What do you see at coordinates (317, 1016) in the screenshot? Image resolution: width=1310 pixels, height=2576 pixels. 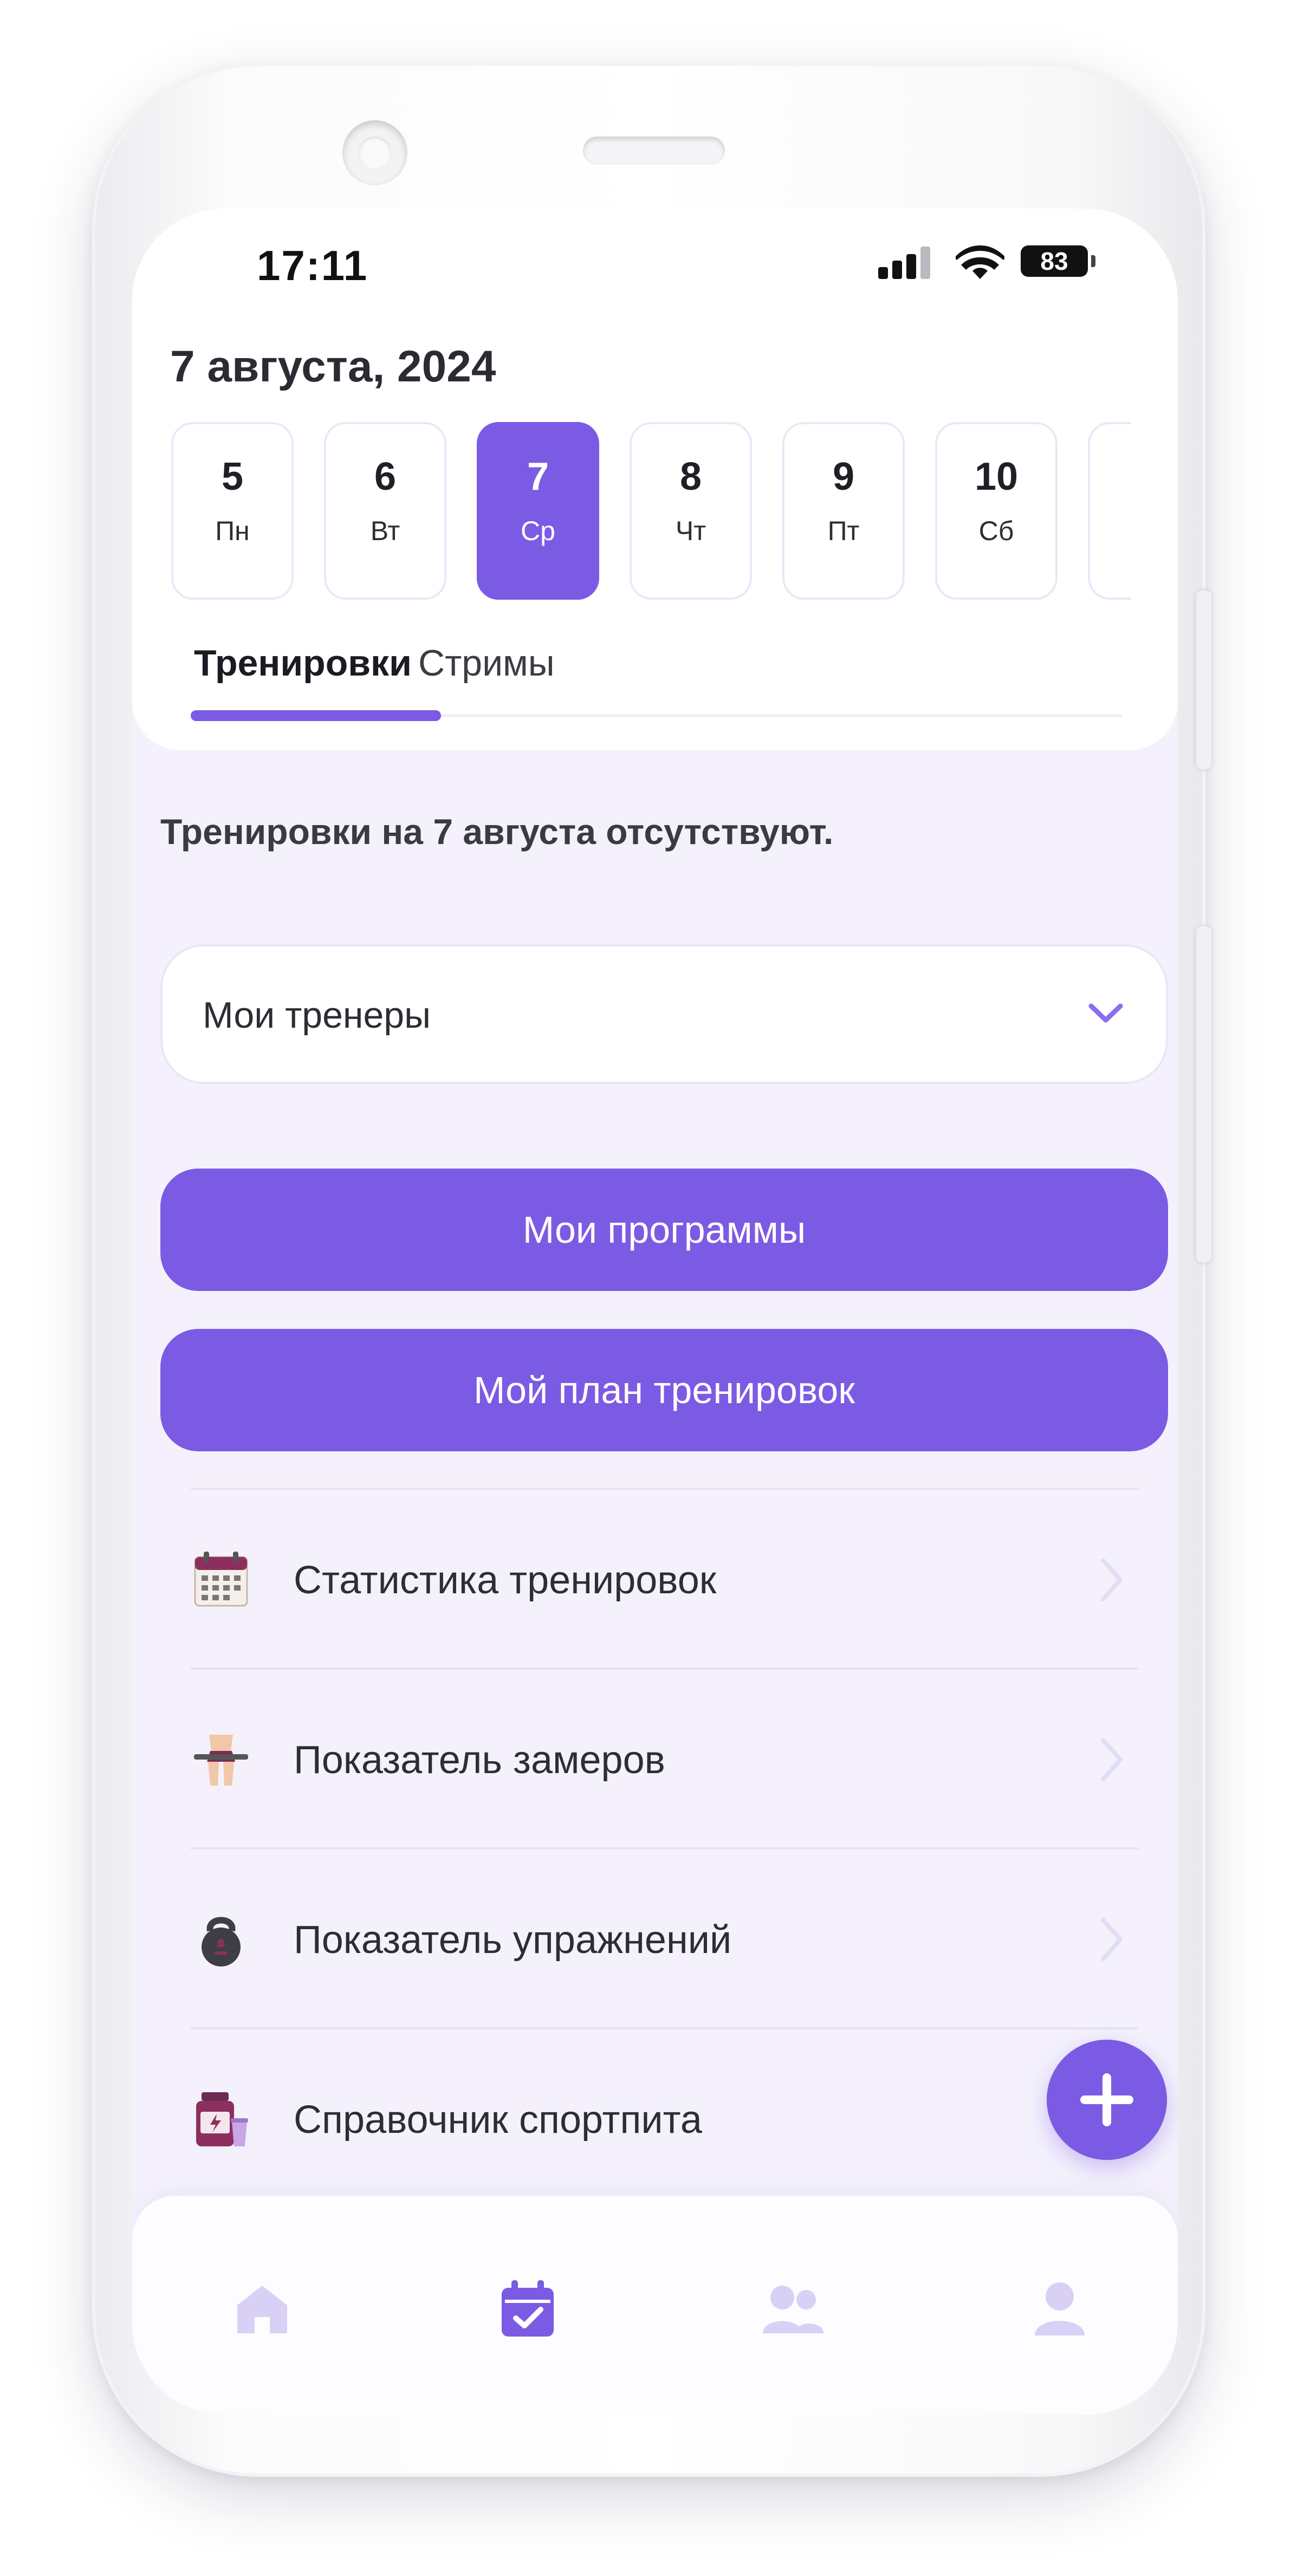 I see `trainers-dropdown-label: Мои тренеры` at bounding box center [317, 1016].